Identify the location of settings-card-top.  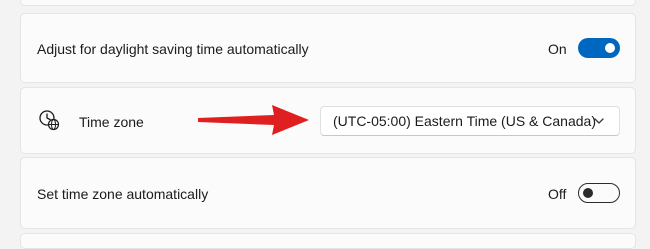
(328, 3).